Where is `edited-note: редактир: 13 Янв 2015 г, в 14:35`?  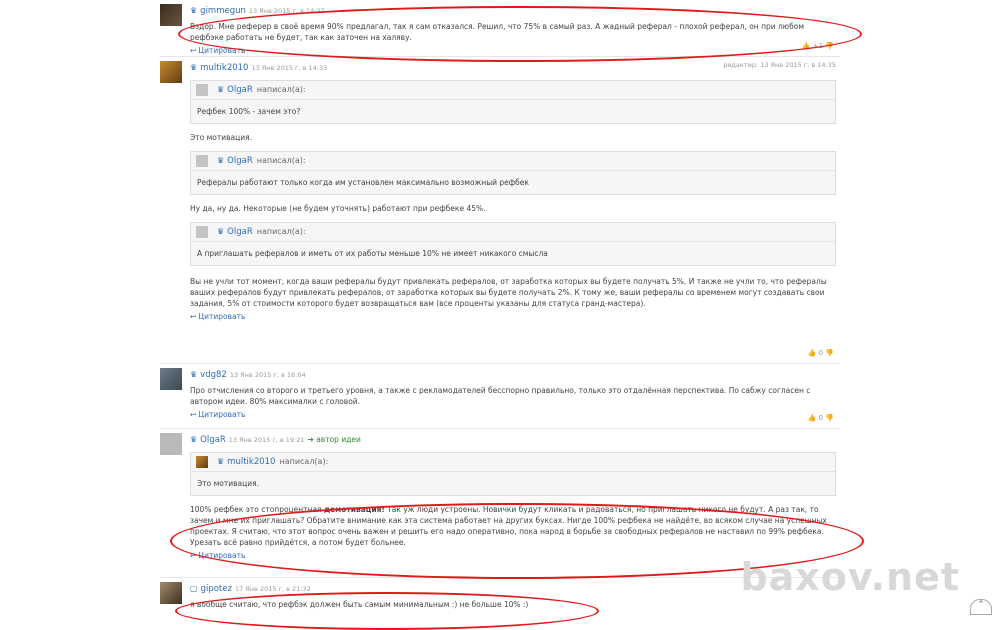 edited-note: редактир: 13 Янв 2015 г, в 14:35 is located at coordinates (779, 65).